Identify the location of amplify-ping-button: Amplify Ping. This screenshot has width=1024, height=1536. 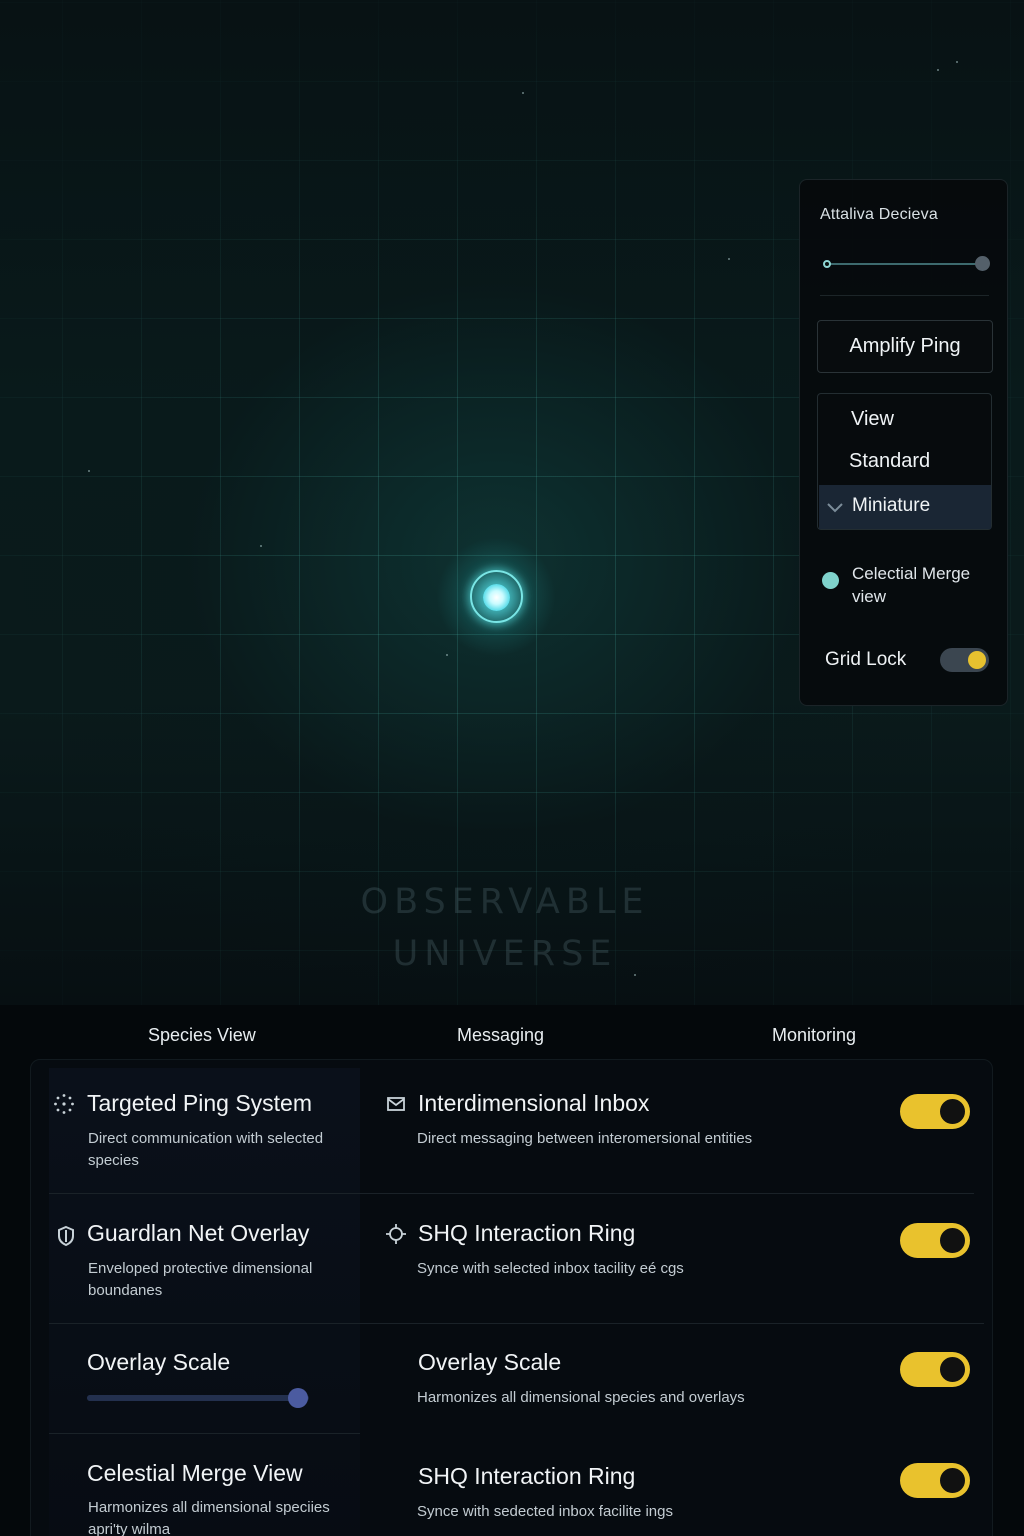
(905, 346).